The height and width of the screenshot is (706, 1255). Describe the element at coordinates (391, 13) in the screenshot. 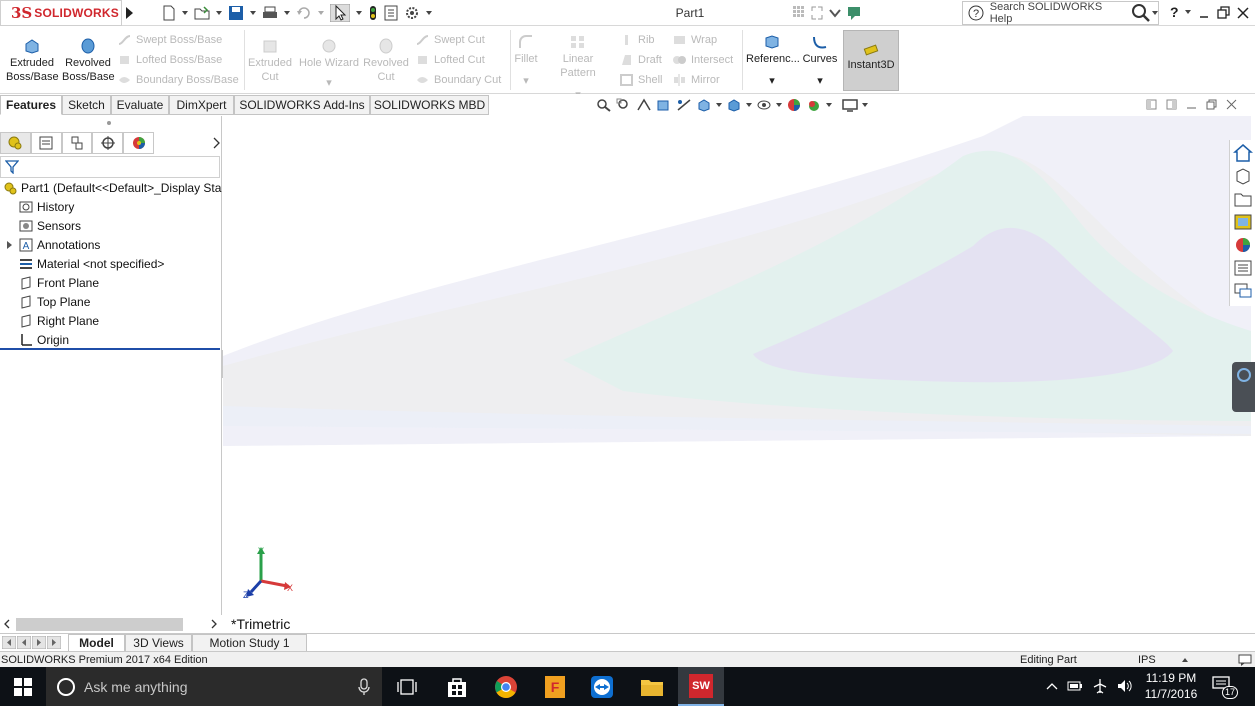

I see `file-properties-icon` at that location.